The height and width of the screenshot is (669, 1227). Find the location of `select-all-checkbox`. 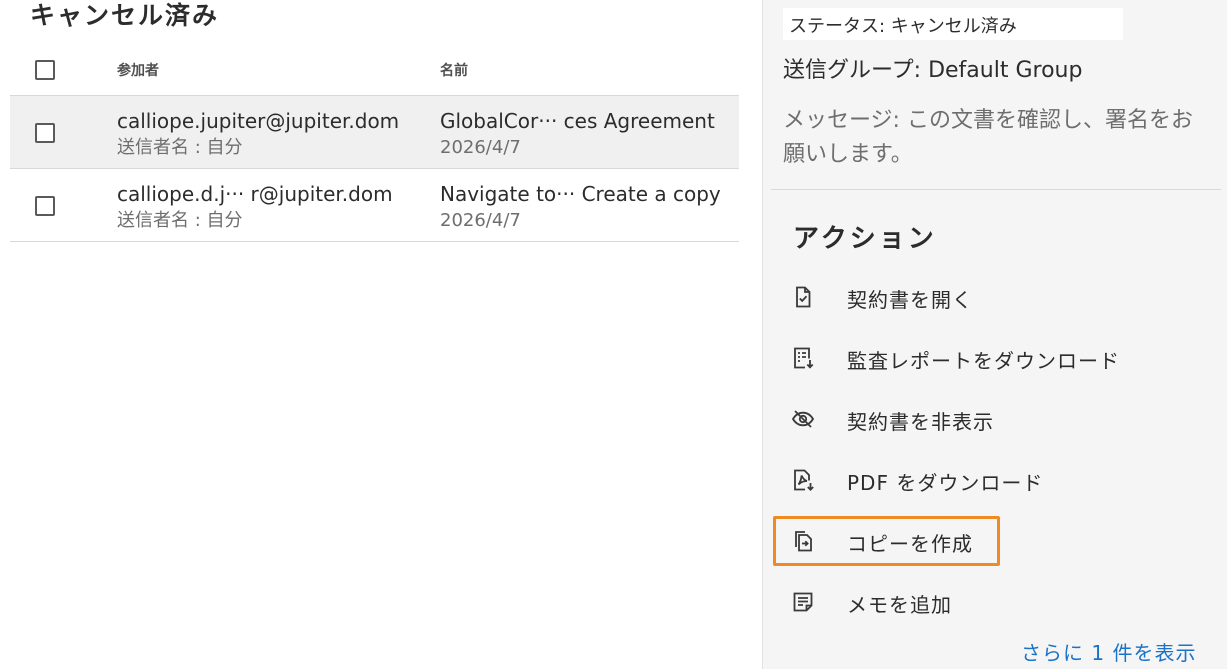

select-all-checkbox is located at coordinates (45, 70).